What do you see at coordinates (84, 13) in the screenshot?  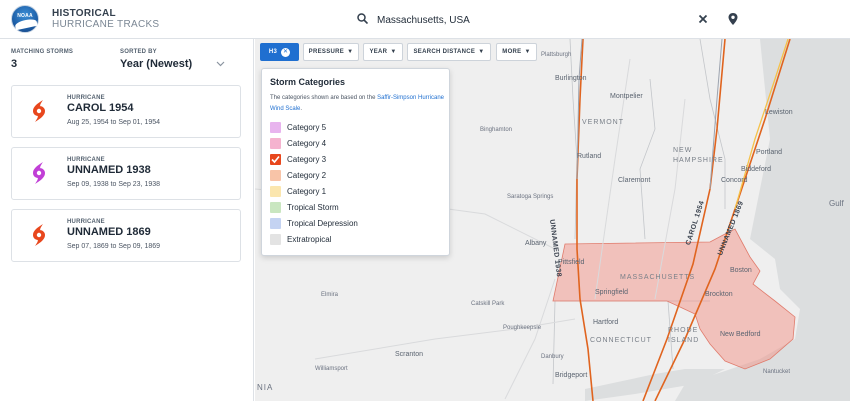 I see `site-title-line1: HISTORICAL` at bounding box center [84, 13].